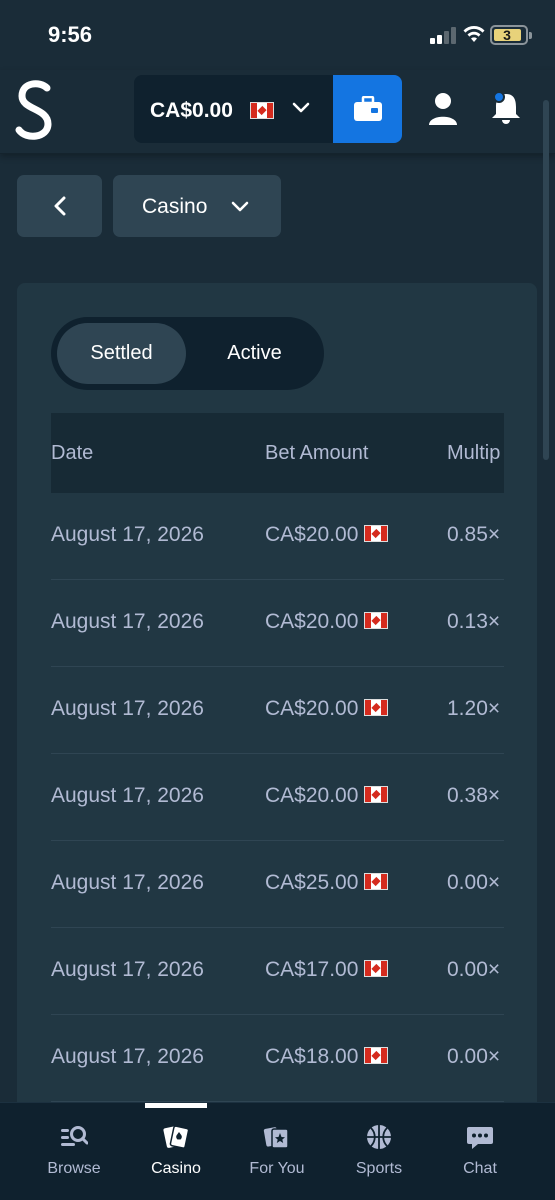 Image resolution: width=555 pixels, height=1200 pixels. Describe the element at coordinates (175, 206) in the screenshot. I see `category-label: Casino` at that location.